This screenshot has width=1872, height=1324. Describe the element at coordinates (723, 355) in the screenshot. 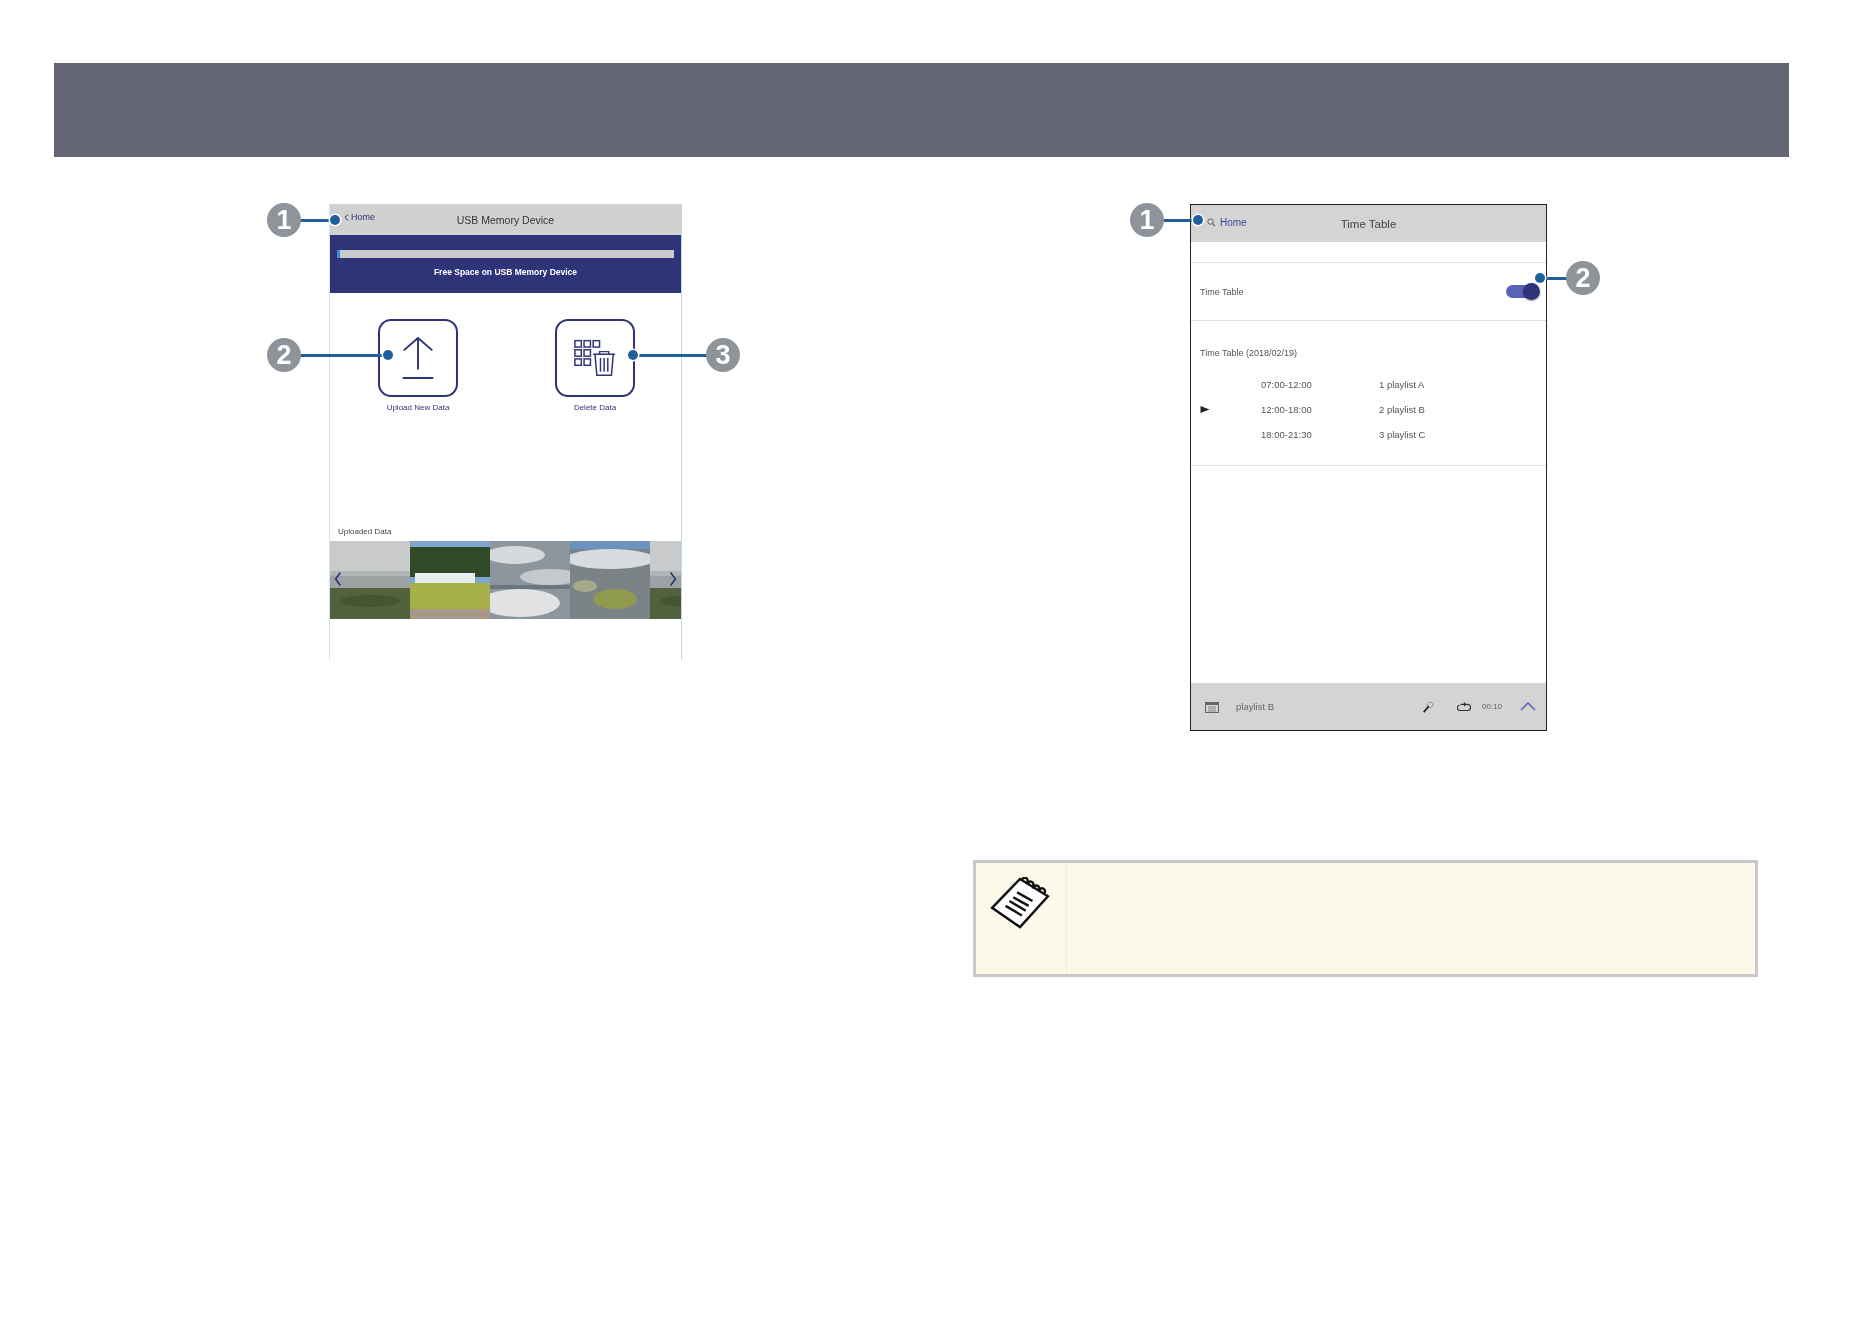

I see `callout-number: 3` at that location.